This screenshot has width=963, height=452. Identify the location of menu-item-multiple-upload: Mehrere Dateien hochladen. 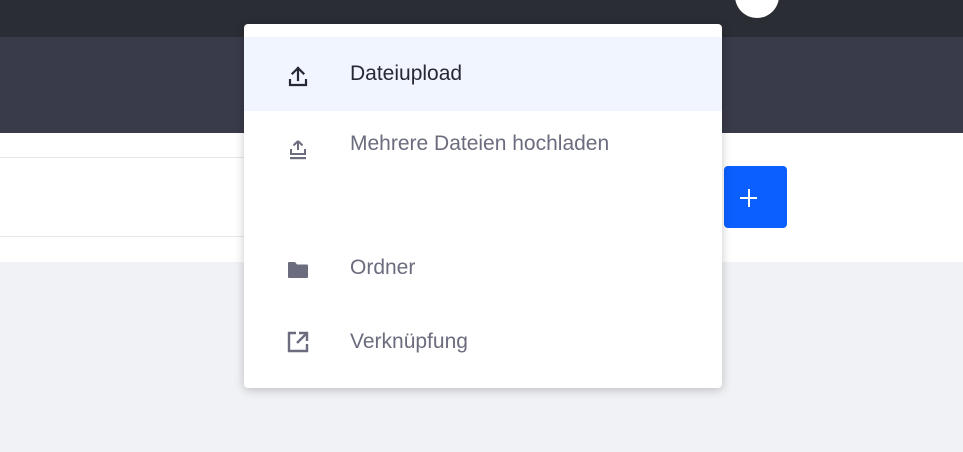
(483, 172).